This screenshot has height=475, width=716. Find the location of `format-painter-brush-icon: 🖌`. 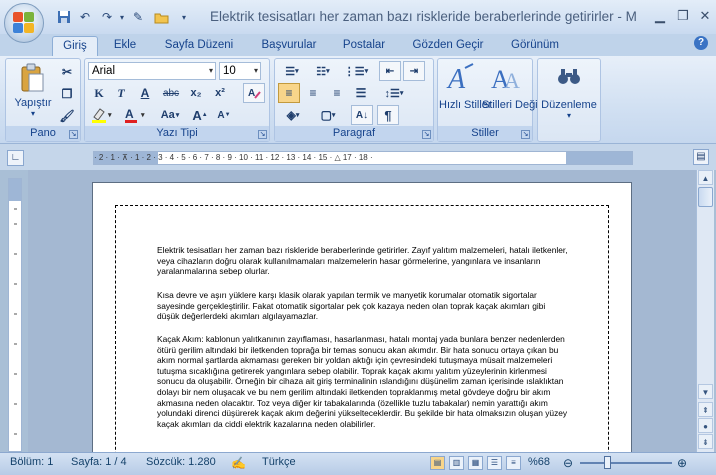

format-painter-brush-icon: 🖌 is located at coordinates (67, 116).